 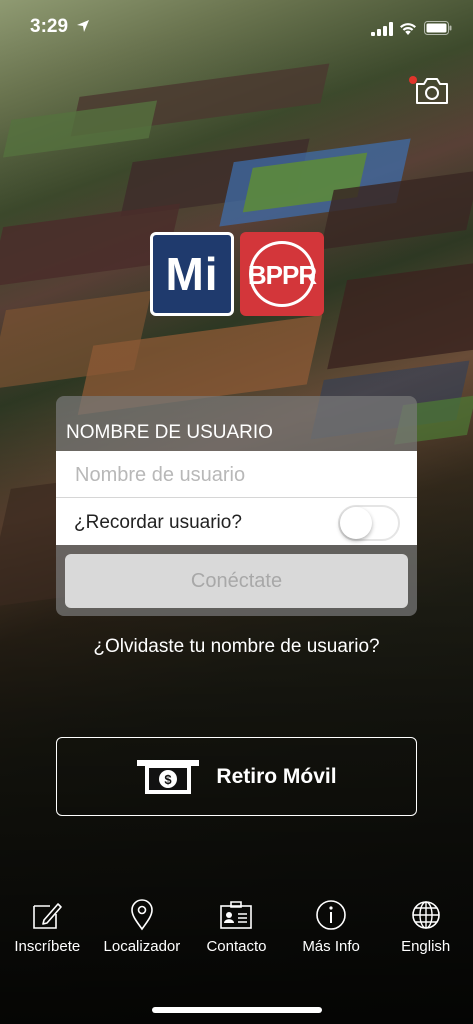 I want to click on mi-logo: Mi, so click(x=192, y=274).